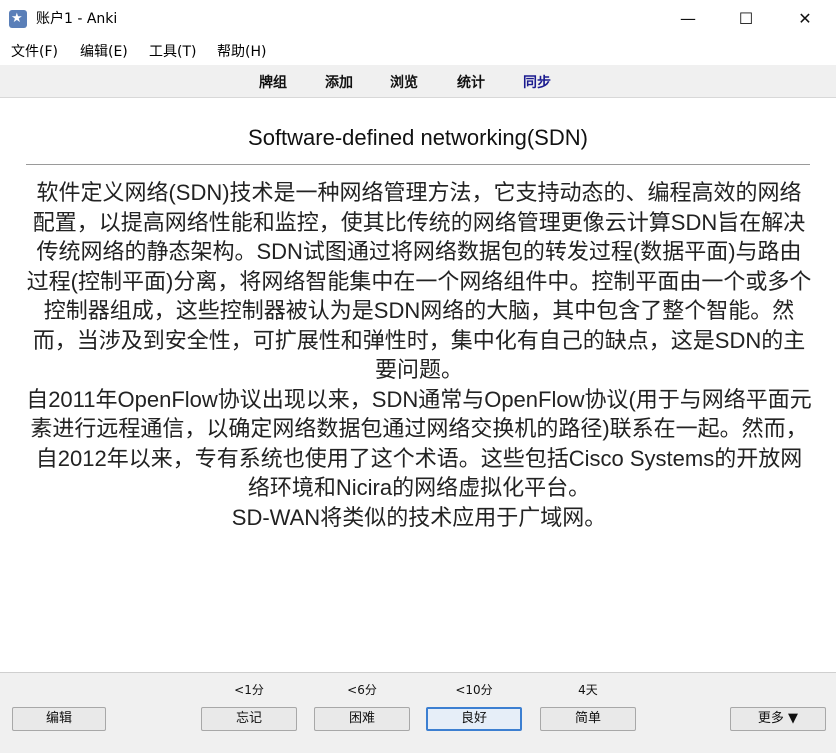 This screenshot has height=753, width=836. Describe the element at coordinates (419, 517) in the screenshot. I see `card-paragraph-3: SD-WAN将类似的技术应用于广域网。` at that location.